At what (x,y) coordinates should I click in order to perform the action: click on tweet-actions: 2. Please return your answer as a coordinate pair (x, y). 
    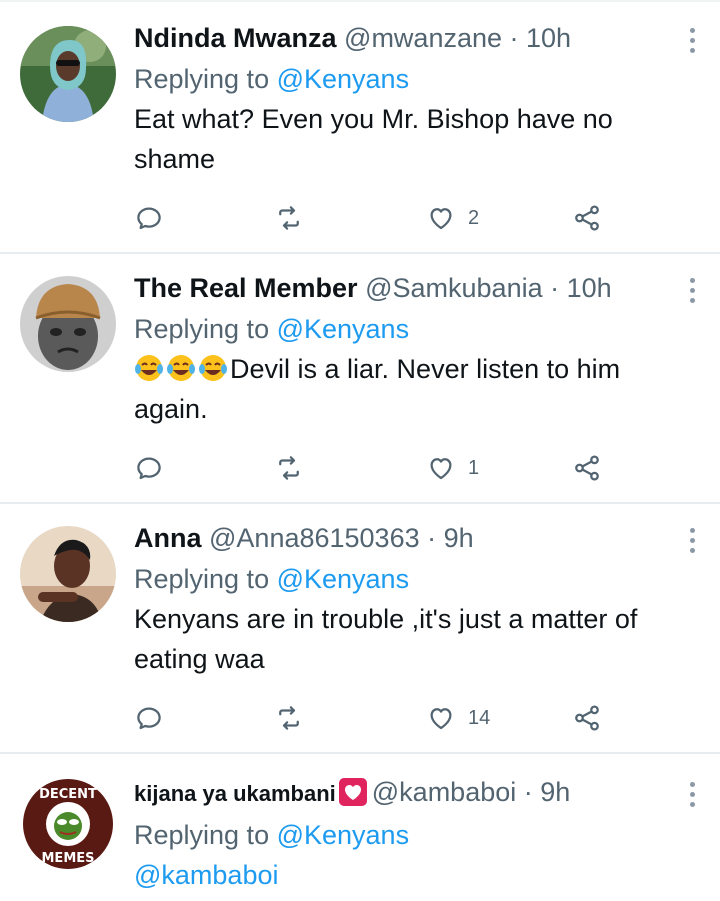
    Looking at the image, I should click on (374, 218).